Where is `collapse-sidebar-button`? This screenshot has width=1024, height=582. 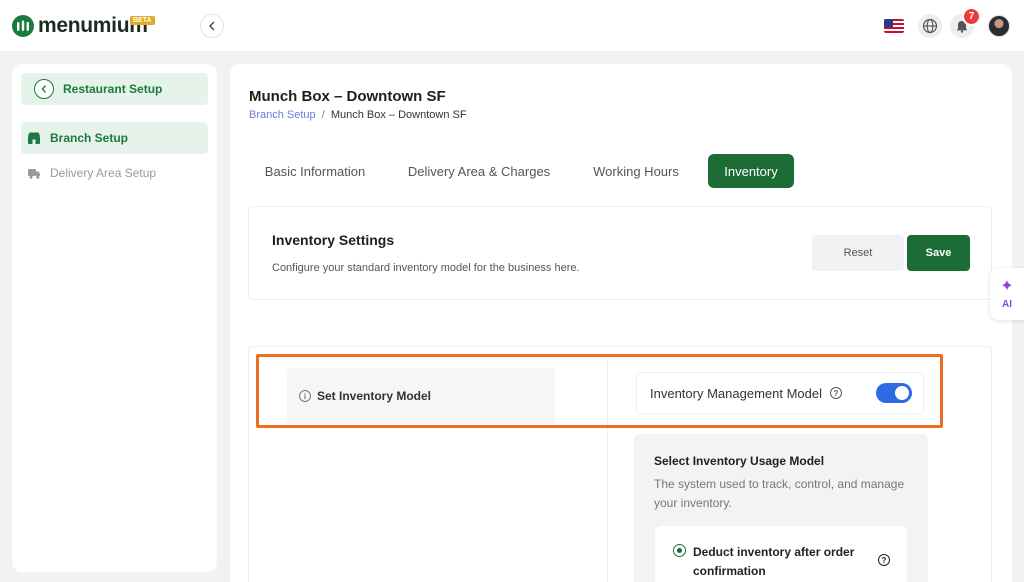
collapse-sidebar-button is located at coordinates (212, 26).